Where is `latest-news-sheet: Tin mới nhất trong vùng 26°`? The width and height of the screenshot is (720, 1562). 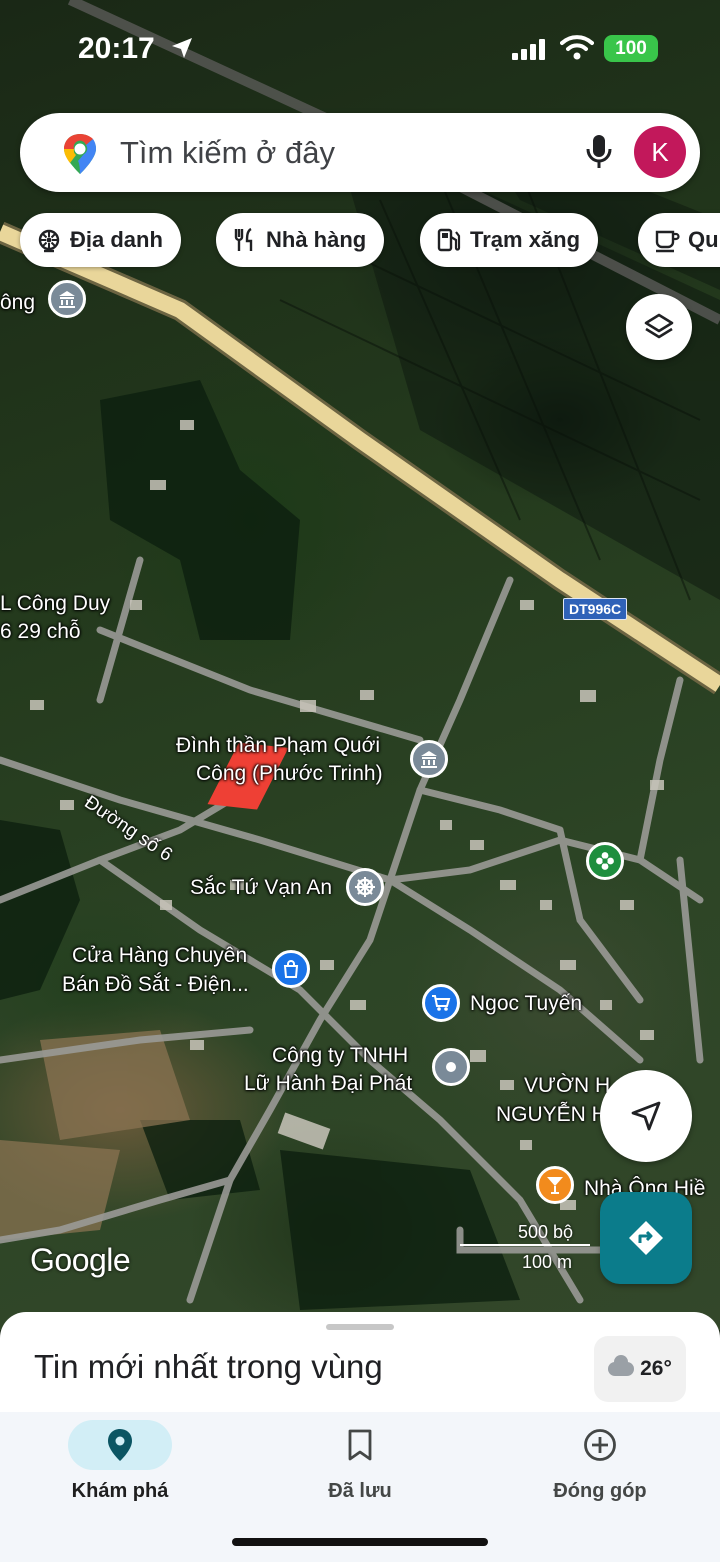 latest-news-sheet: Tin mới nhất trong vùng 26° is located at coordinates (360, 1367).